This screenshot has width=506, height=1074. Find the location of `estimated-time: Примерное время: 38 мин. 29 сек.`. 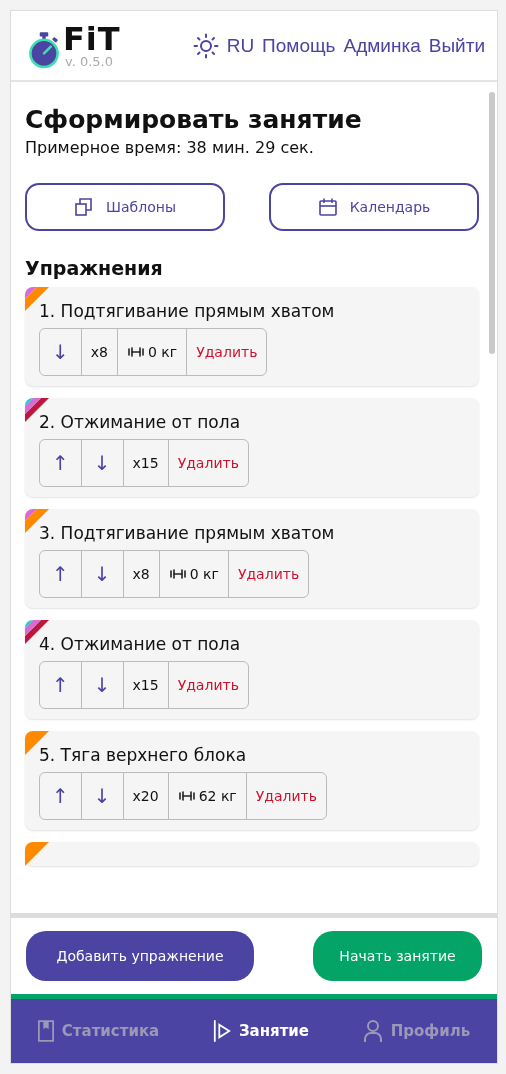

estimated-time: Примерное время: 38 мин. 29 сек. is located at coordinates (170, 147).